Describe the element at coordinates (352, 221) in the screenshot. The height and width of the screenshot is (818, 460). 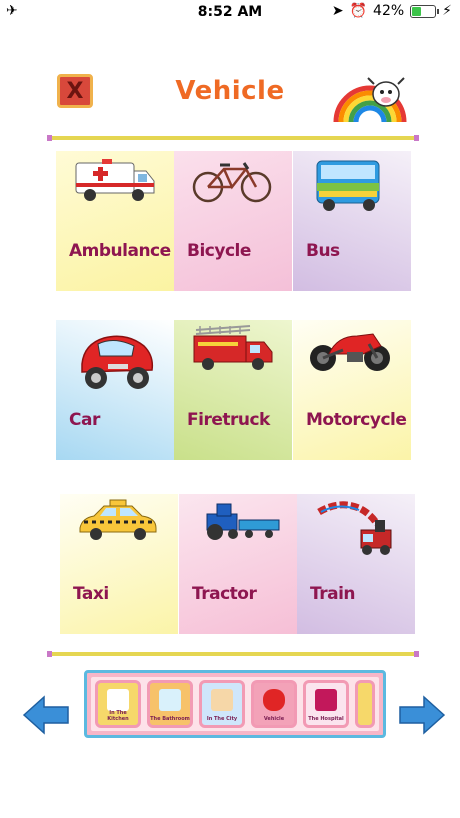
I see `vehicle-card-bus: Bus` at that location.